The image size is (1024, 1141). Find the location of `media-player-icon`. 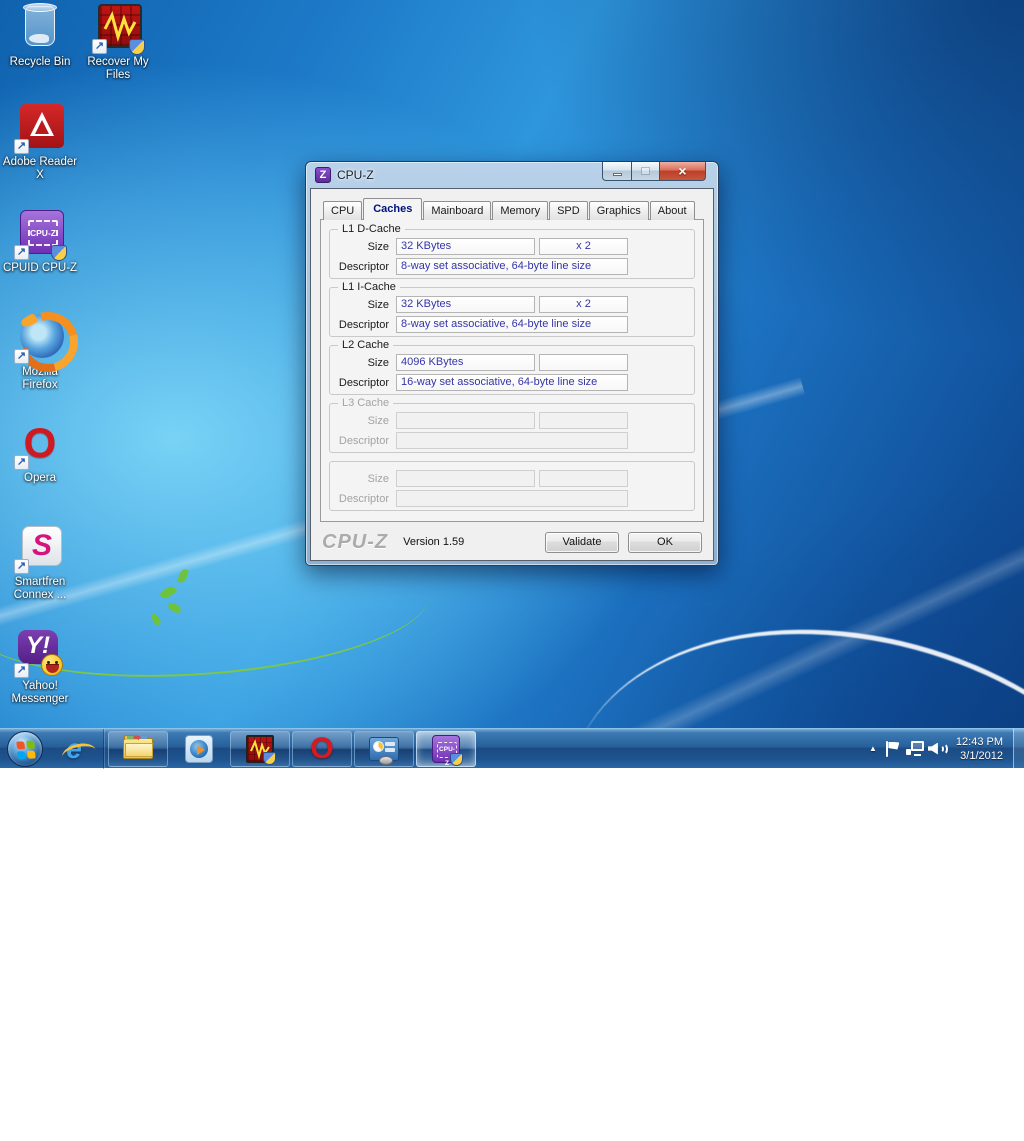

media-player-icon is located at coordinates (199, 749).